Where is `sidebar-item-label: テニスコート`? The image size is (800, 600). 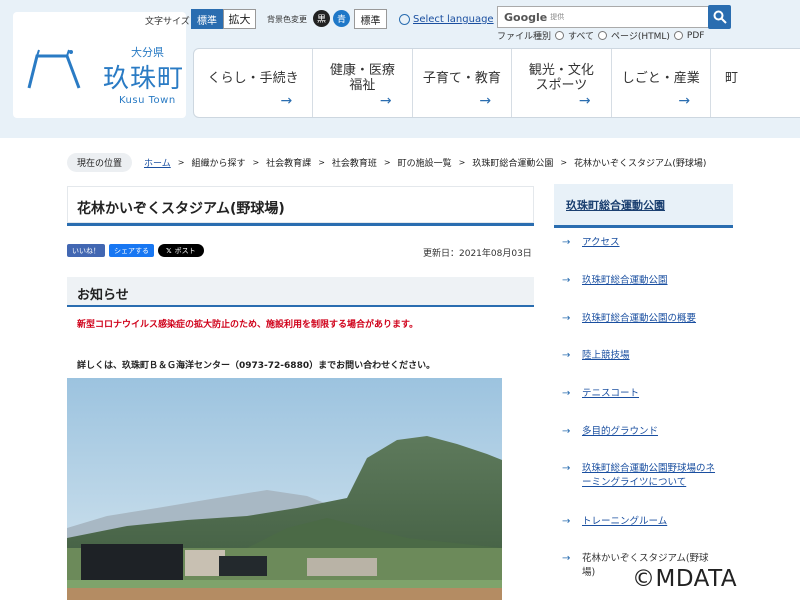
sidebar-item-label: テニスコート is located at coordinates (611, 393).